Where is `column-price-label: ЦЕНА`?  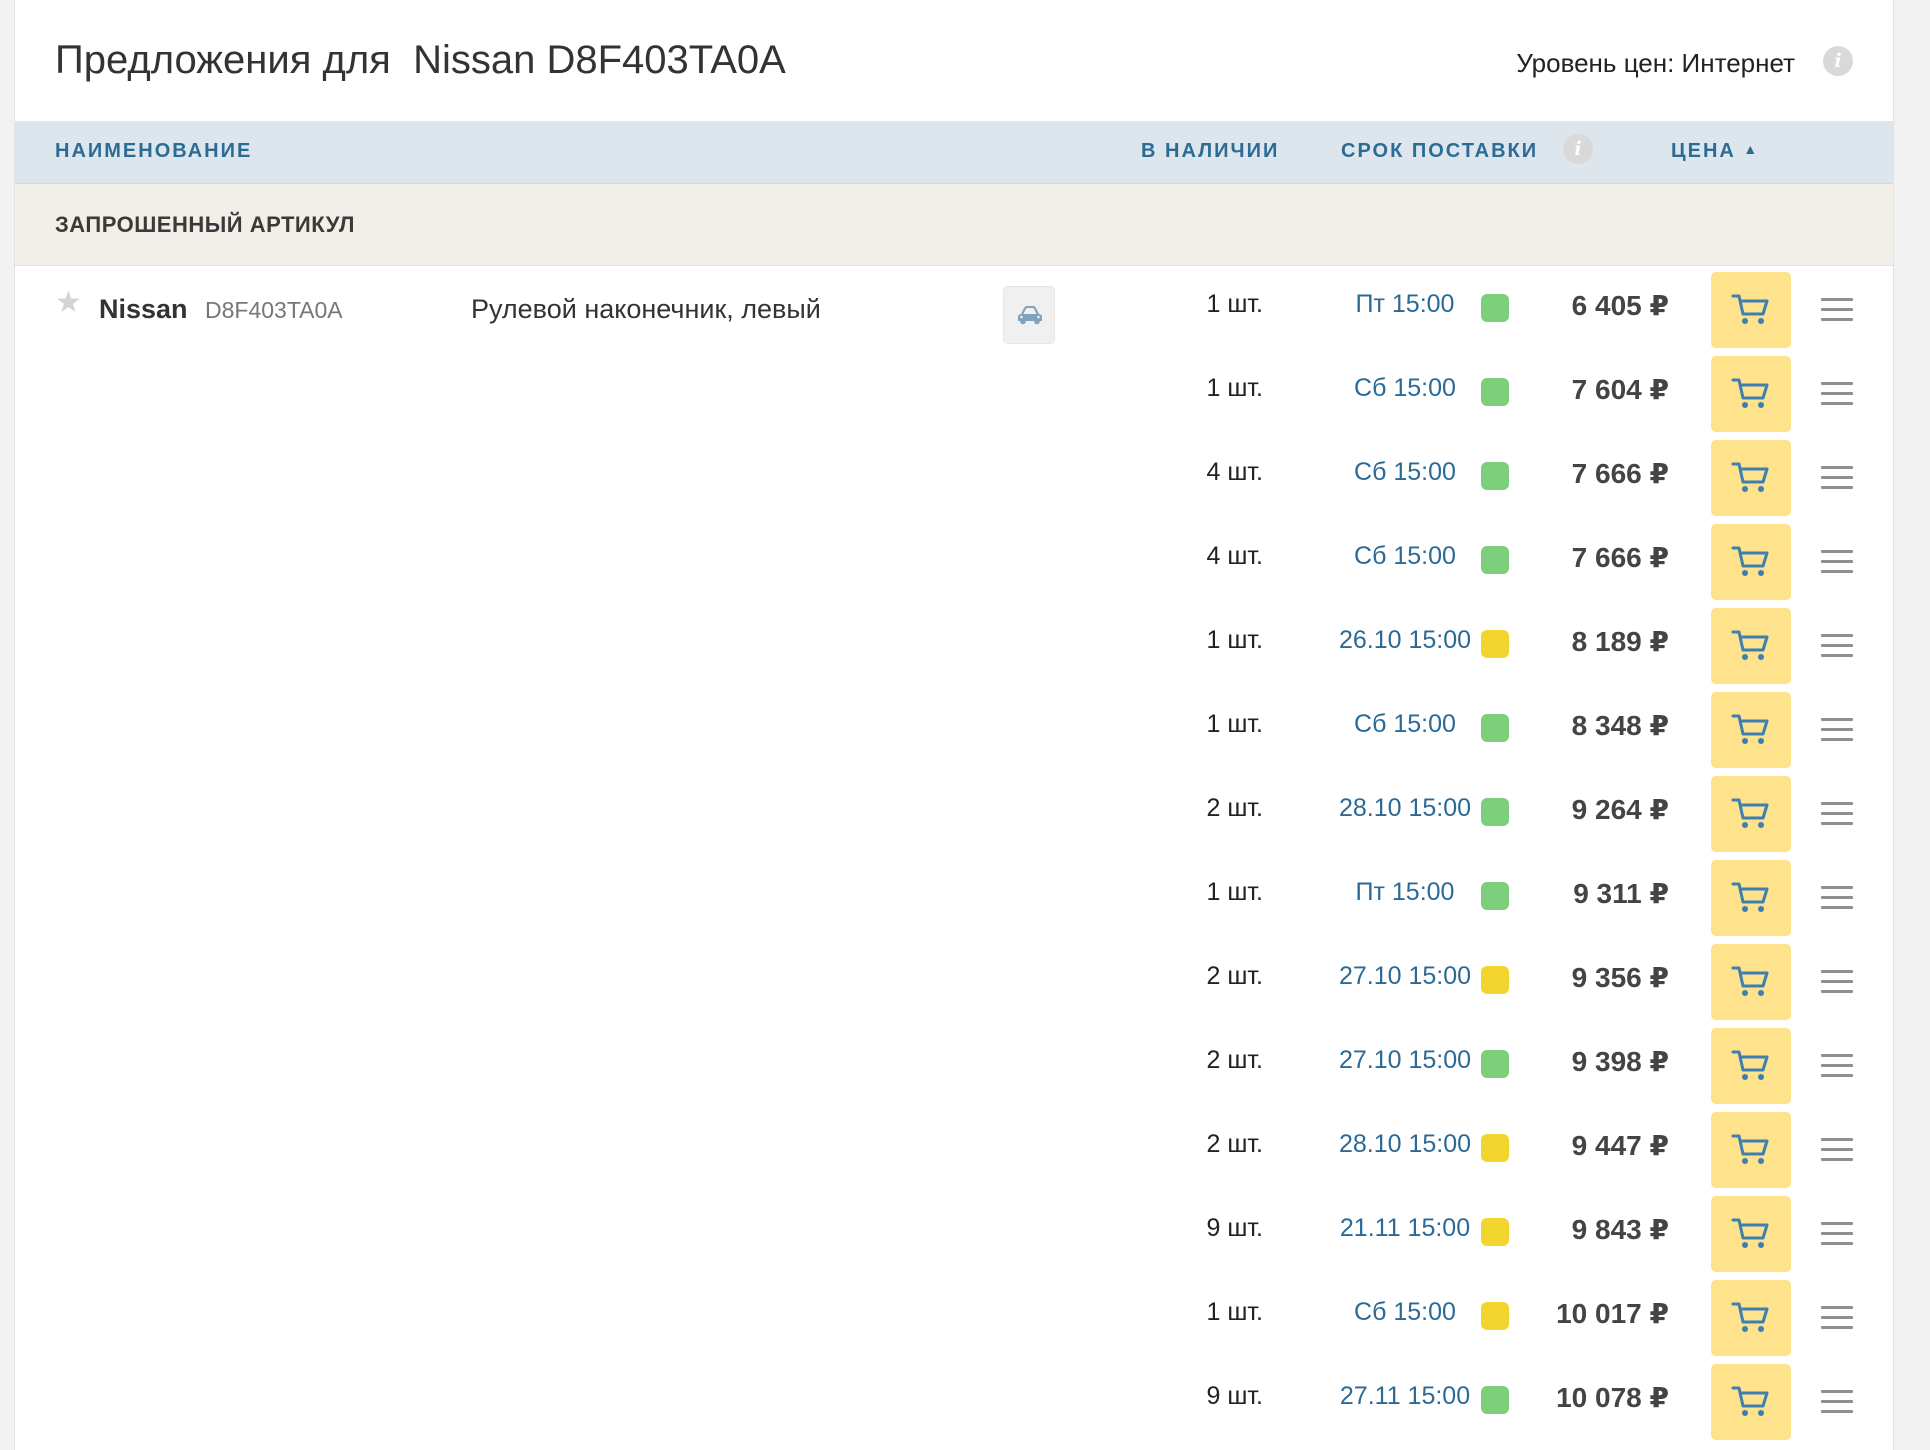 column-price-label: ЦЕНА is located at coordinates (1703, 151).